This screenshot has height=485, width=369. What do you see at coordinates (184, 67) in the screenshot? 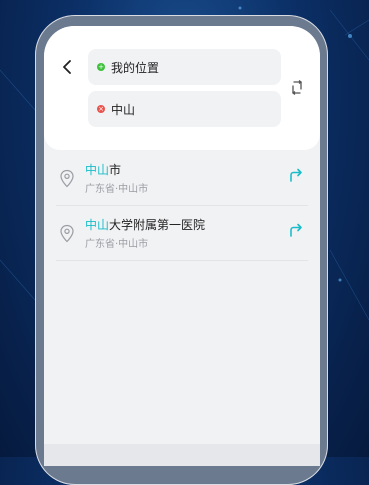
I see `start-location-field: + 我的位置` at bounding box center [184, 67].